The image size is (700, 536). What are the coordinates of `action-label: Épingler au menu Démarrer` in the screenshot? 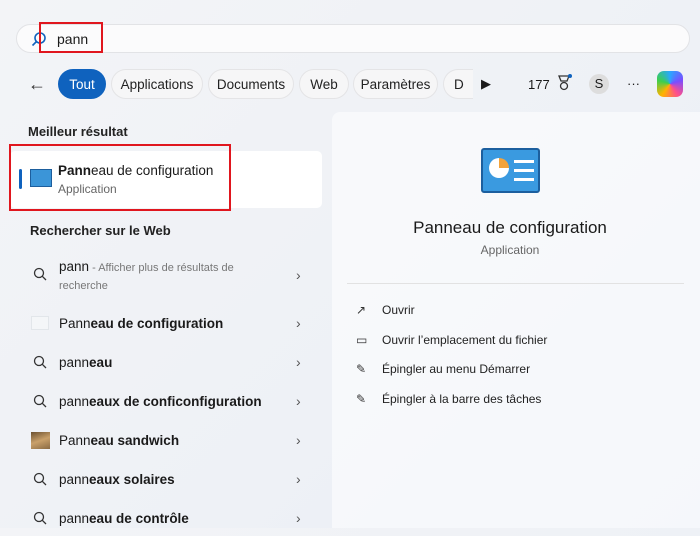 It's located at (456, 369).